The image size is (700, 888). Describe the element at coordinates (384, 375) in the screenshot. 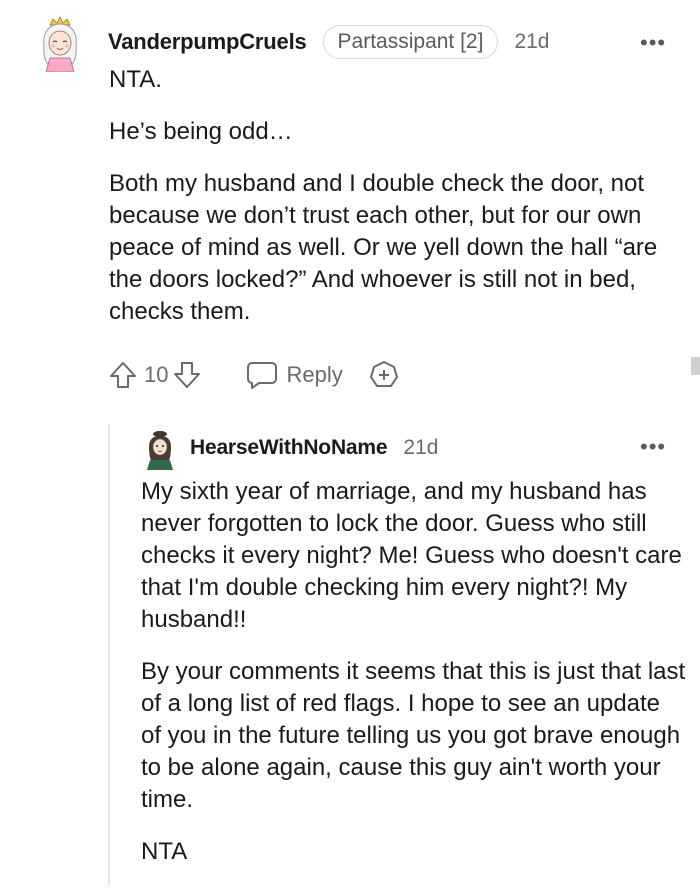

I see `award-icon` at that location.